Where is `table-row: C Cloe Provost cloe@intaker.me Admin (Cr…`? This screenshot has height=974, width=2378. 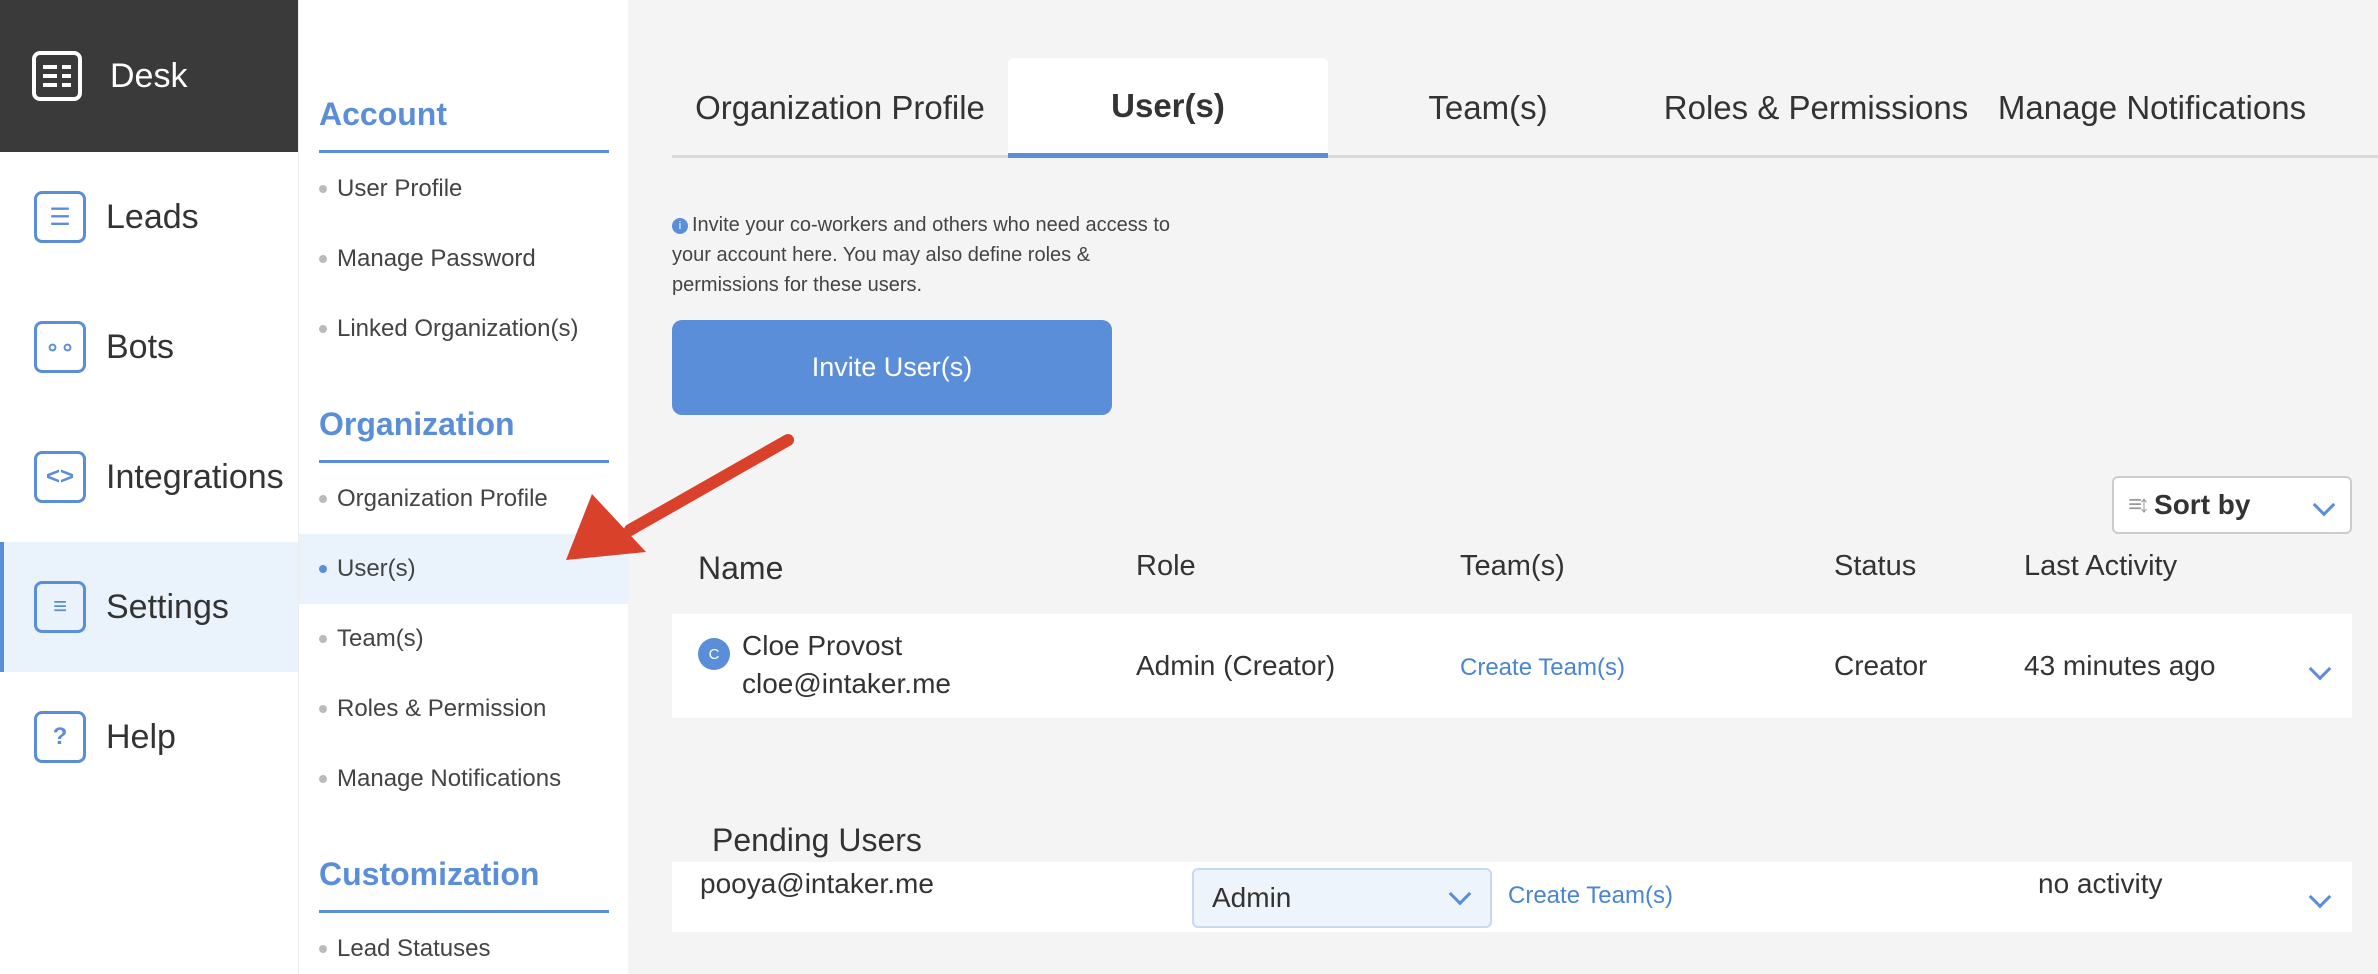
table-row: C Cloe Provost cloe@intaker.me Admin (Cr… is located at coordinates (1512, 666).